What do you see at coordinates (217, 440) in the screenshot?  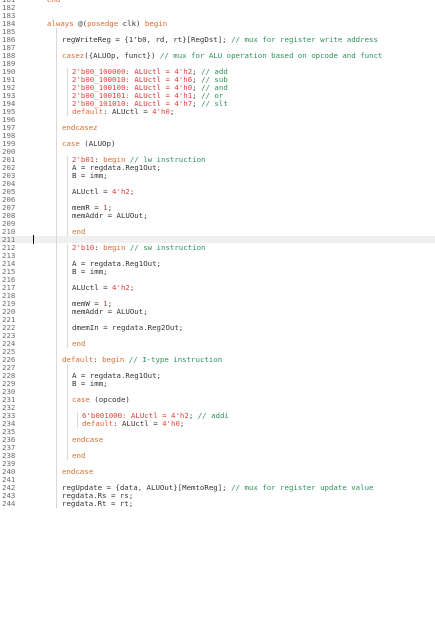 I see `code-line: 236 endcase` at bounding box center [217, 440].